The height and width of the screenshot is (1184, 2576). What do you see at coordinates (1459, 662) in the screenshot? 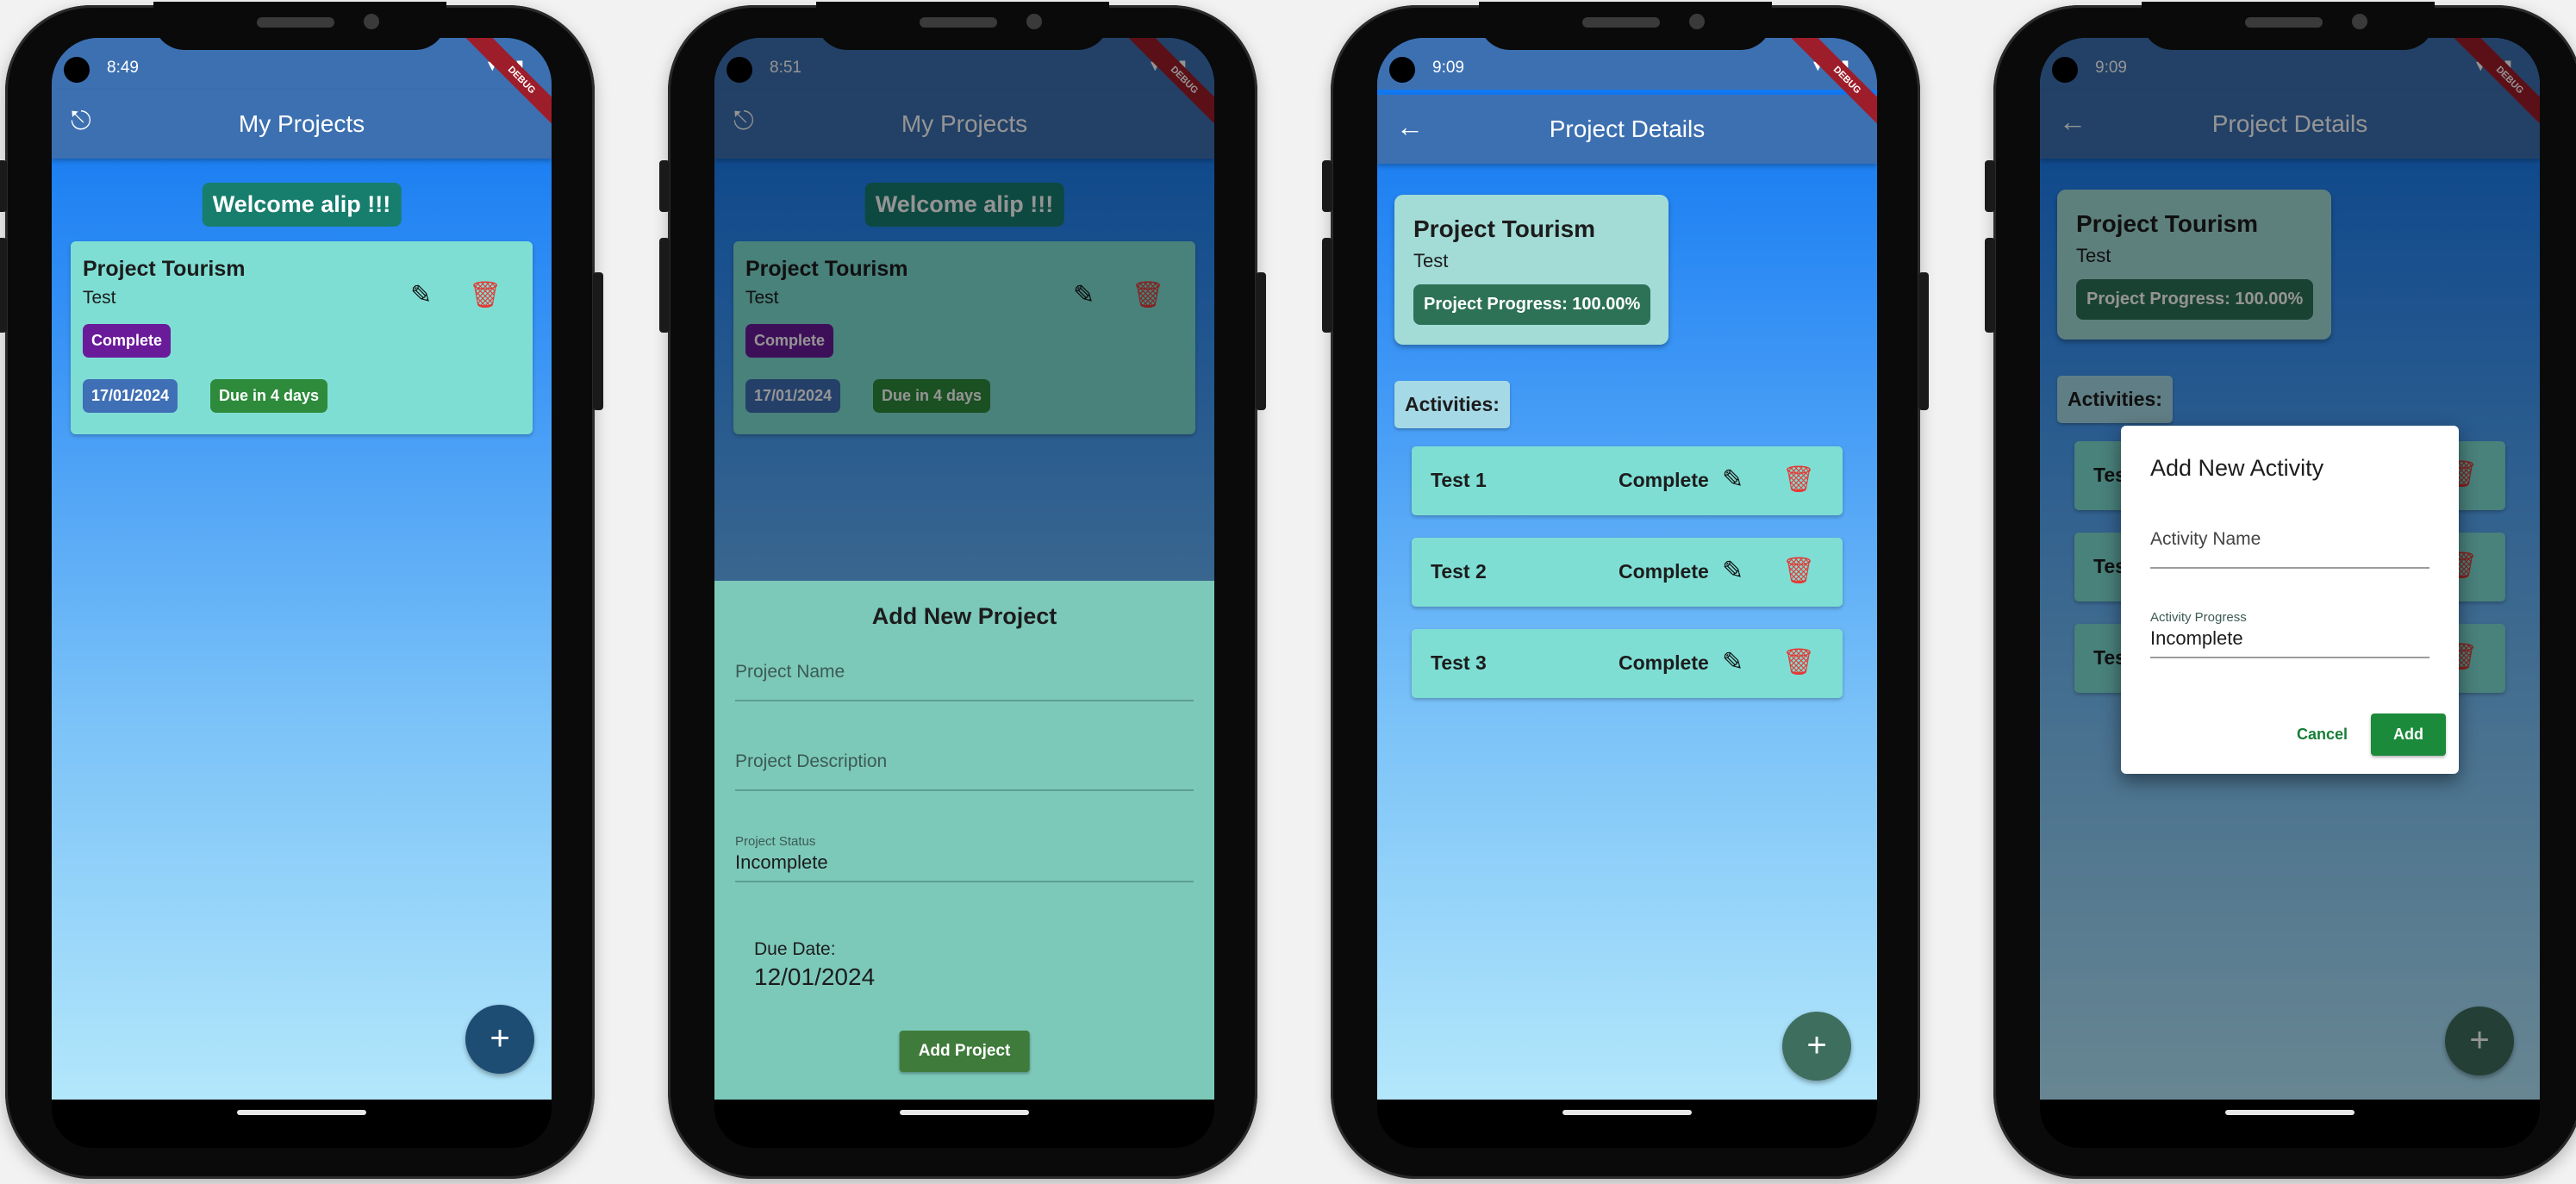
I see `activity-name: Test 3` at bounding box center [1459, 662].